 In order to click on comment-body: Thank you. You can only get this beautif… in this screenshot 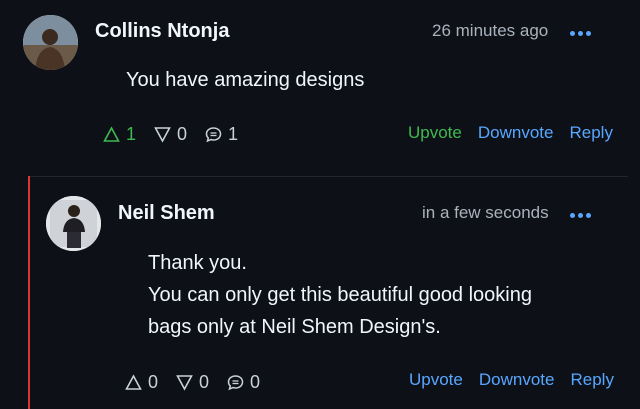, I will do `click(340, 295)`.